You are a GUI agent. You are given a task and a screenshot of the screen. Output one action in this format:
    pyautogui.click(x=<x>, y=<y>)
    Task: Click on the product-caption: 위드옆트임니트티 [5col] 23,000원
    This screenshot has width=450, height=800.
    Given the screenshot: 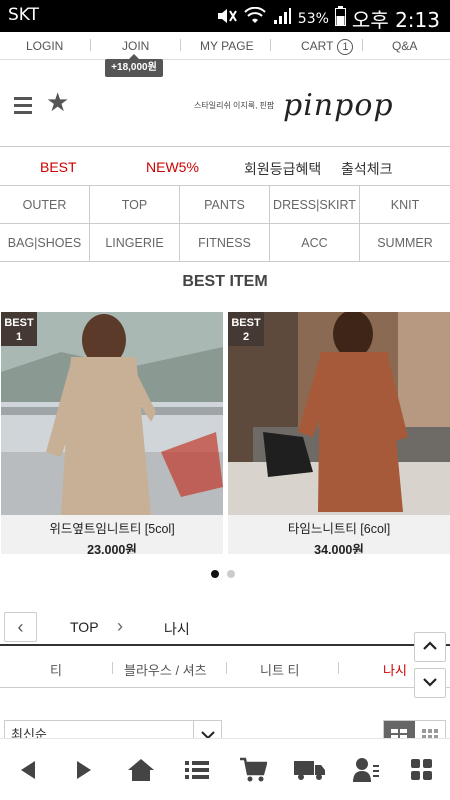 What is the action you would take?
    pyautogui.click(x=112, y=534)
    